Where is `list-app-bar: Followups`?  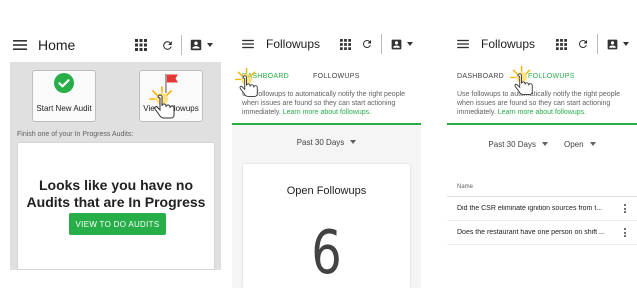 list-app-bar: Followups is located at coordinates (542, 44).